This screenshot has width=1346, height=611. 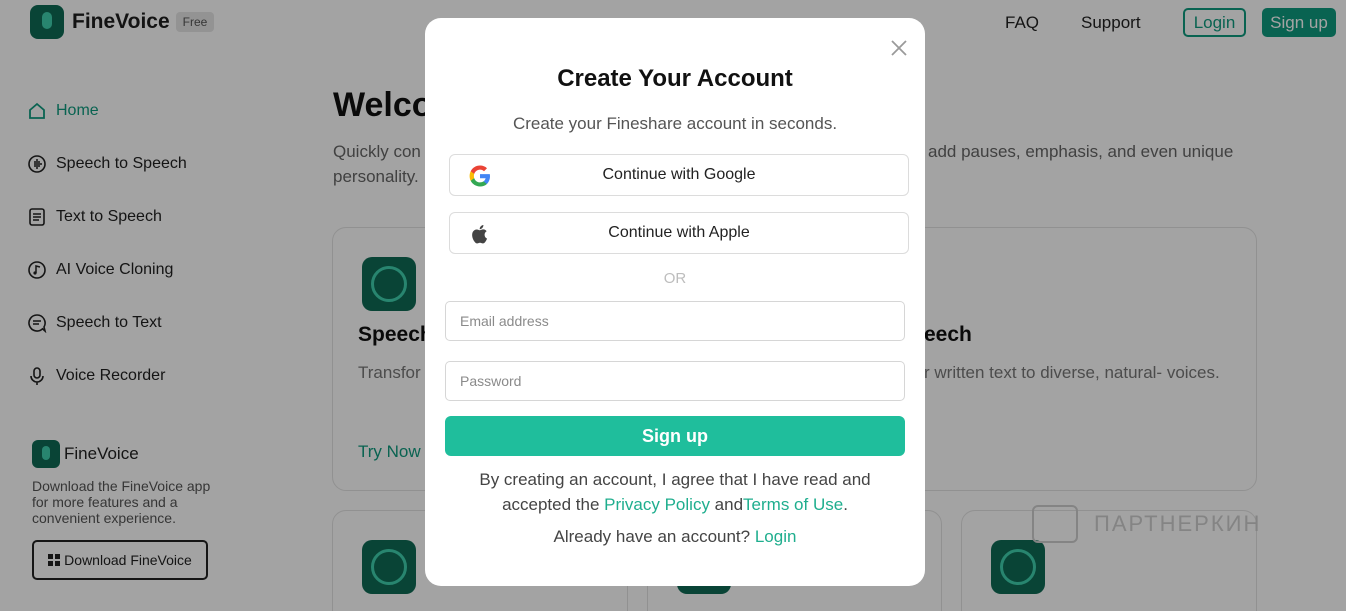 What do you see at coordinates (480, 234) in the screenshot?
I see `apple-icon` at bounding box center [480, 234].